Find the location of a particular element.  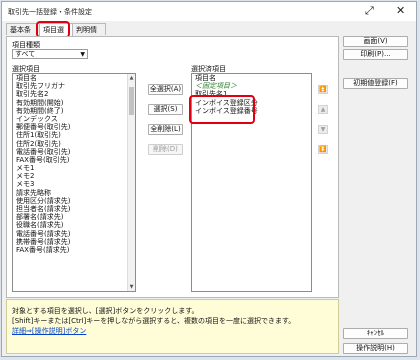

help-button: 操作説明(H) is located at coordinates (375, 348).